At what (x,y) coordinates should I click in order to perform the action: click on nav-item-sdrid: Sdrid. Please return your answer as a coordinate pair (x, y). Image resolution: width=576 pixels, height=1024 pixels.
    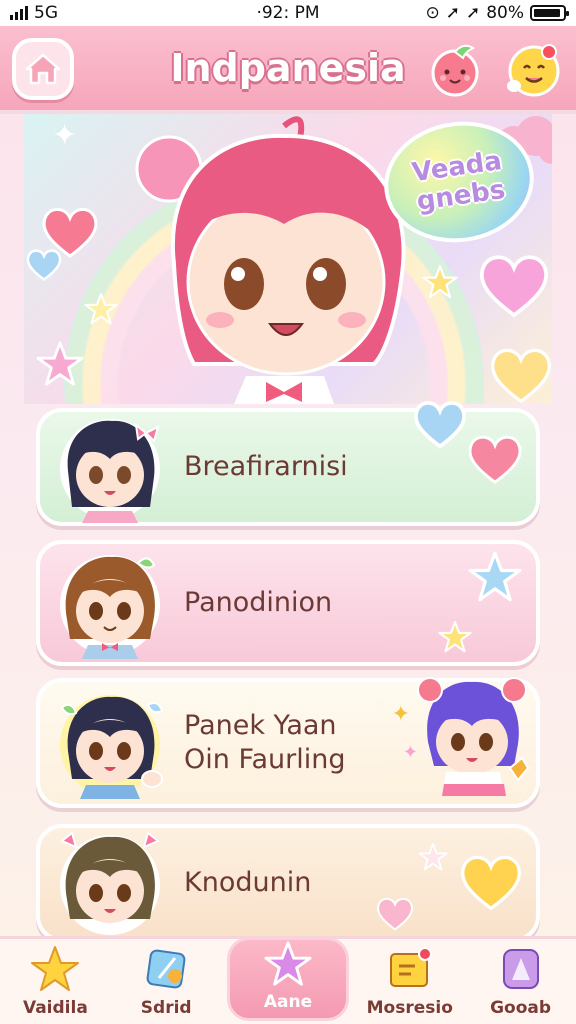
    Looking at the image, I should click on (166, 981).